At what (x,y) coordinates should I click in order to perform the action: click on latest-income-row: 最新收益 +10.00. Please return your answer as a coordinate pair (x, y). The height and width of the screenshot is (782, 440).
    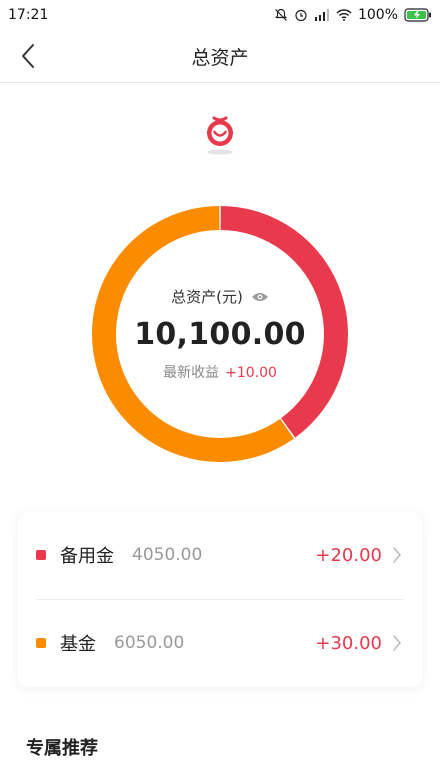
    Looking at the image, I should click on (220, 372).